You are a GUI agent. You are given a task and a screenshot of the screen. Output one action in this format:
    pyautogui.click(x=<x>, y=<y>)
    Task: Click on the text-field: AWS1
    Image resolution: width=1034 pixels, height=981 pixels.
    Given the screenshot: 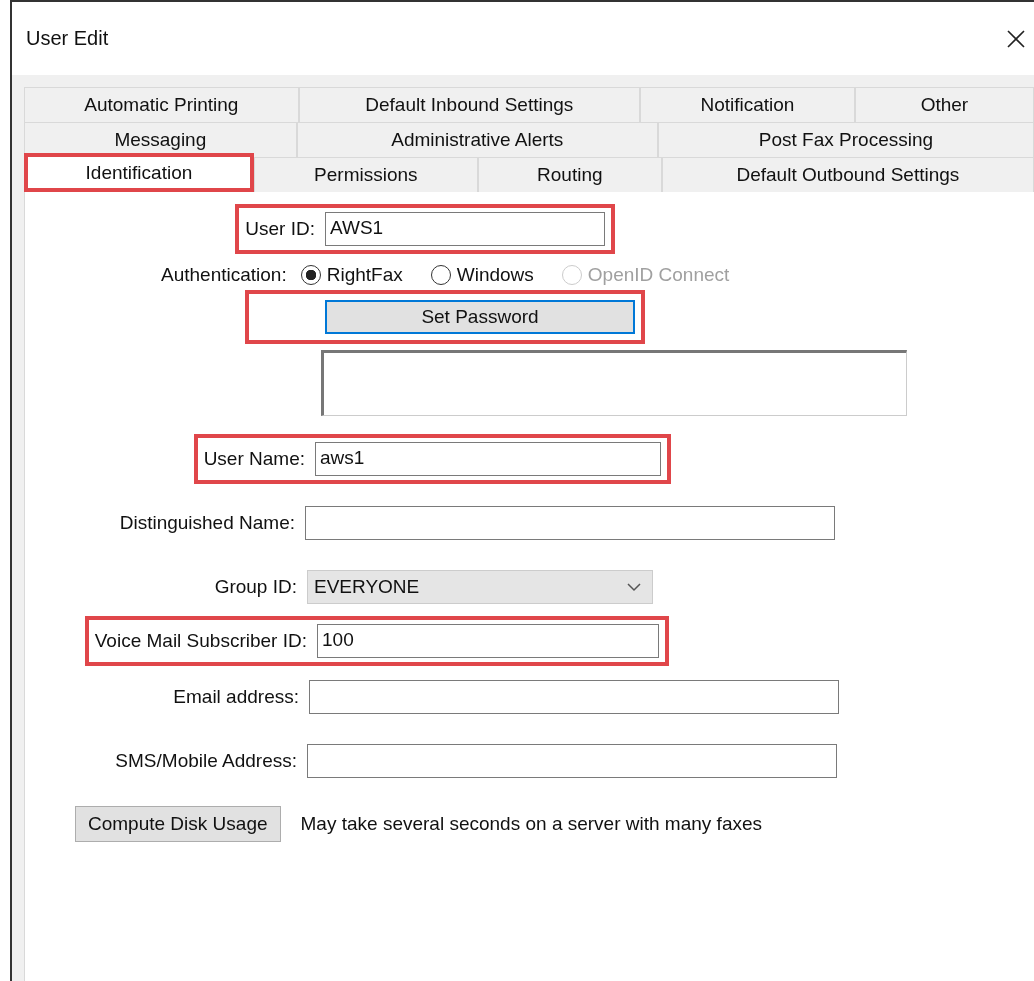 What is the action you would take?
    pyautogui.click(x=465, y=229)
    